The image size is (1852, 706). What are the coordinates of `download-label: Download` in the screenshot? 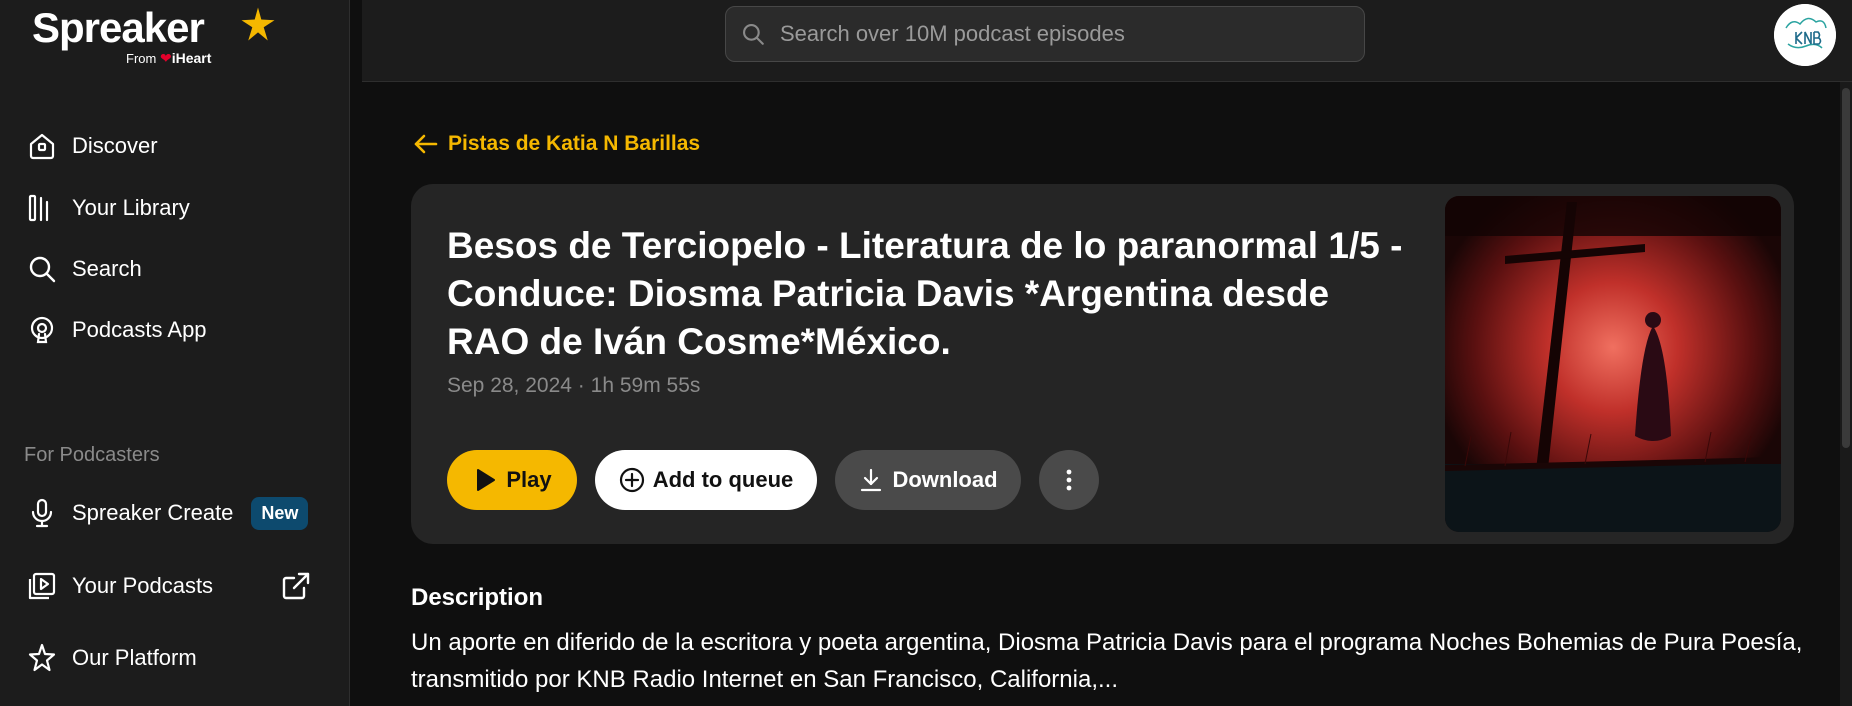 It's located at (945, 479).